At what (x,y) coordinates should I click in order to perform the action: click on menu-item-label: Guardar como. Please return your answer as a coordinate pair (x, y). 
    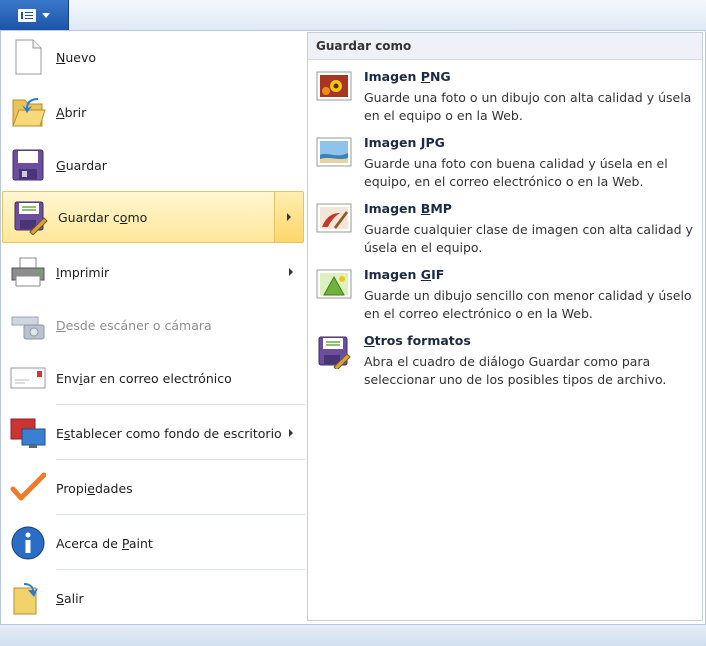
    Looking at the image, I should click on (103, 217).